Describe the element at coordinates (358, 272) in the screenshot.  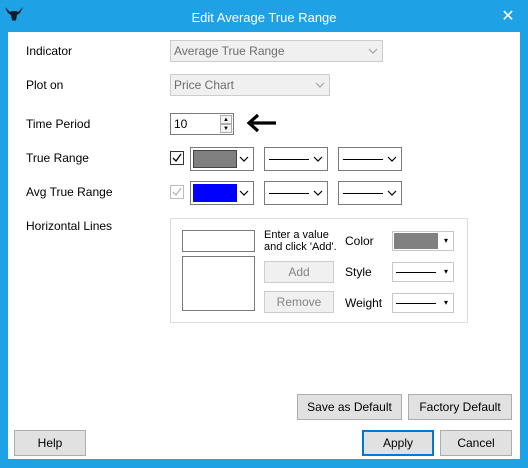
I see `hl-style-label: Style` at that location.